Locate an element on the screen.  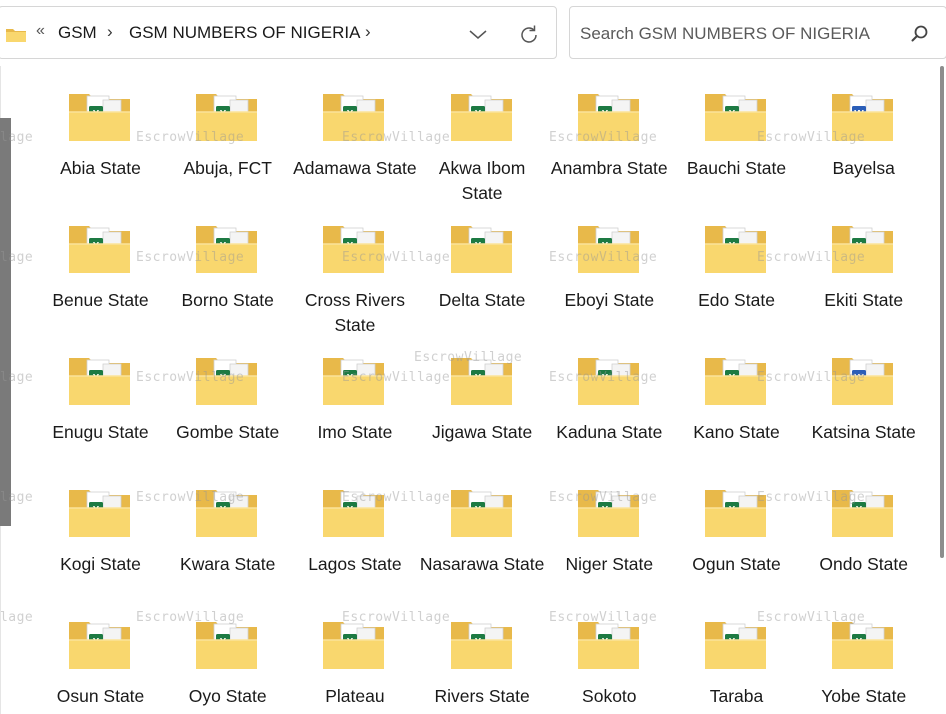
folder-label: Sokoto is located at coordinates (609, 696).